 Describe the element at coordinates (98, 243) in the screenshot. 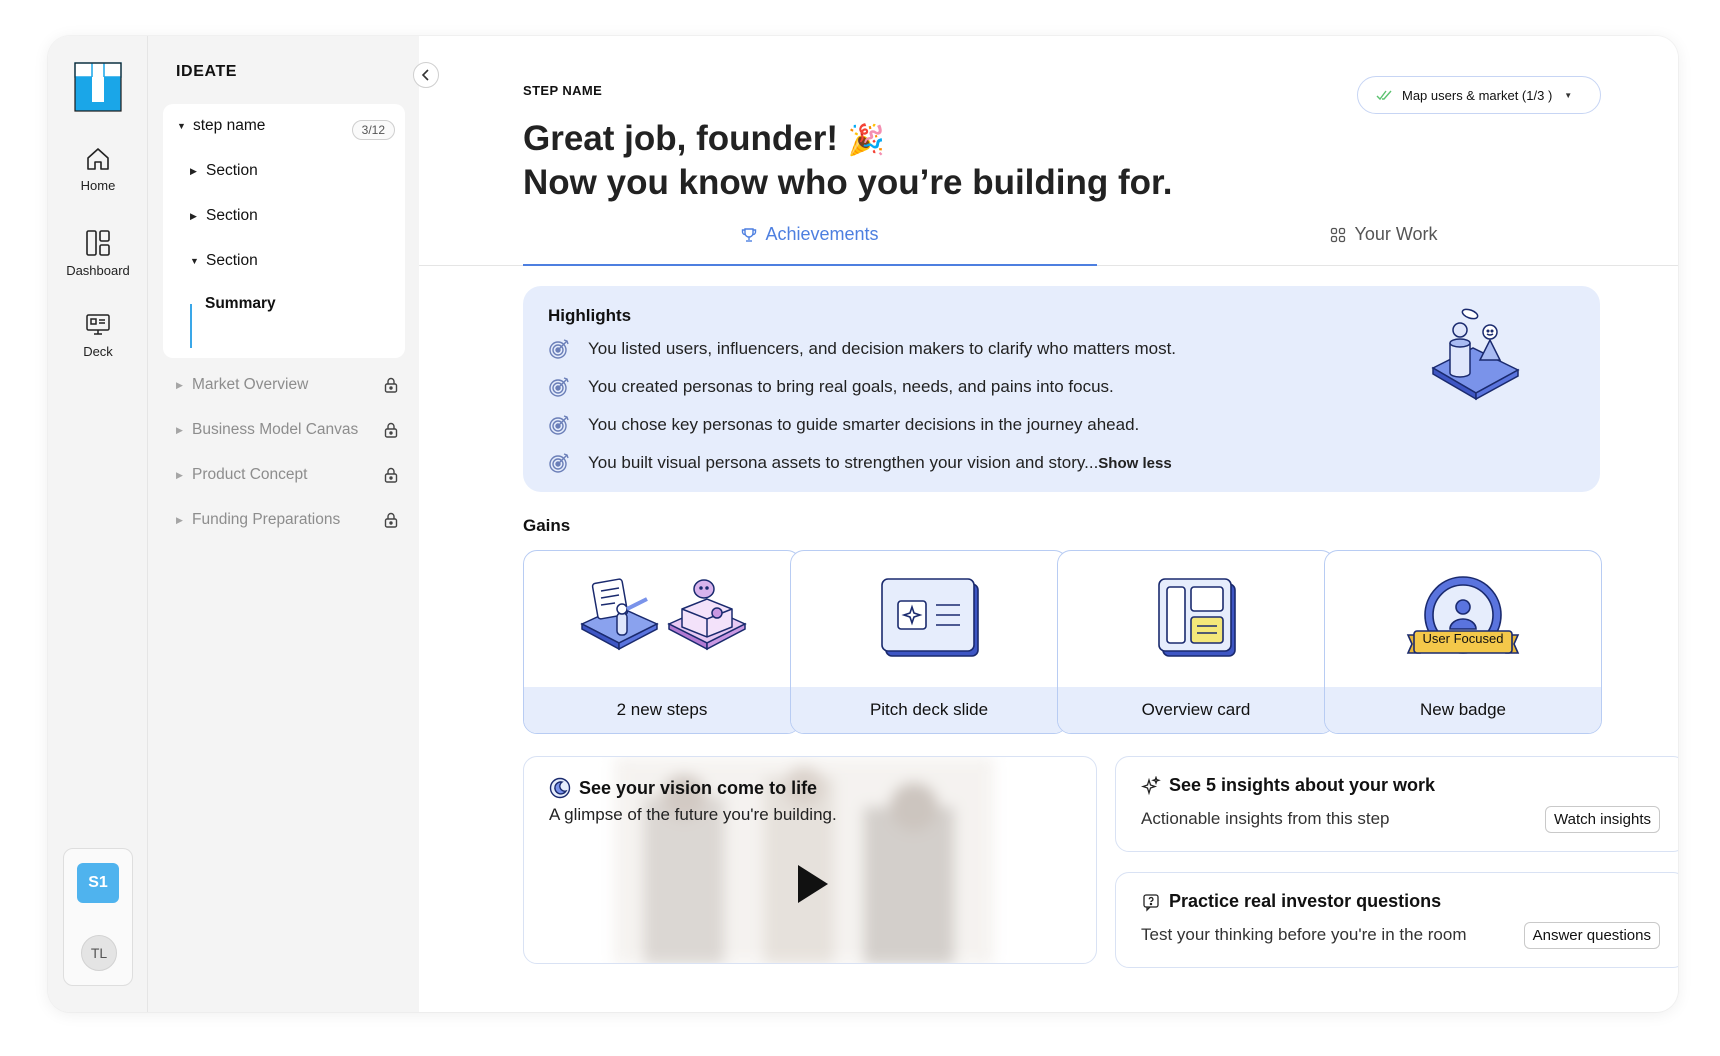

I see `dashboard-icon` at that location.